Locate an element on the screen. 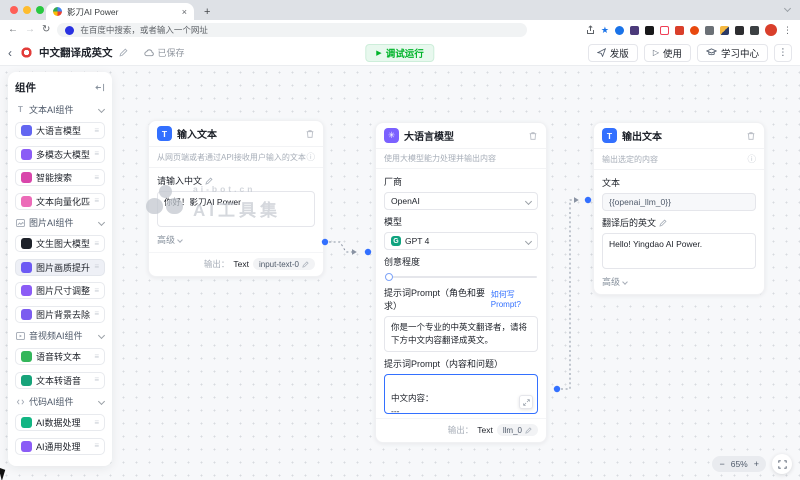 The height and width of the screenshot is (480, 800). expand-icon is located at coordinates (526, 402).